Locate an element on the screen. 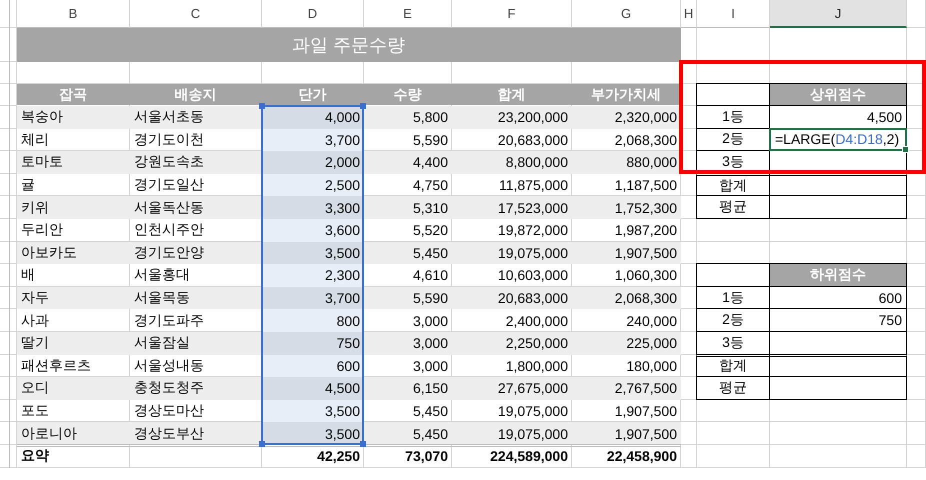 This screenshot has width=926, height=480. table-cell-text: 체리 is located at coordinates (35, 139).